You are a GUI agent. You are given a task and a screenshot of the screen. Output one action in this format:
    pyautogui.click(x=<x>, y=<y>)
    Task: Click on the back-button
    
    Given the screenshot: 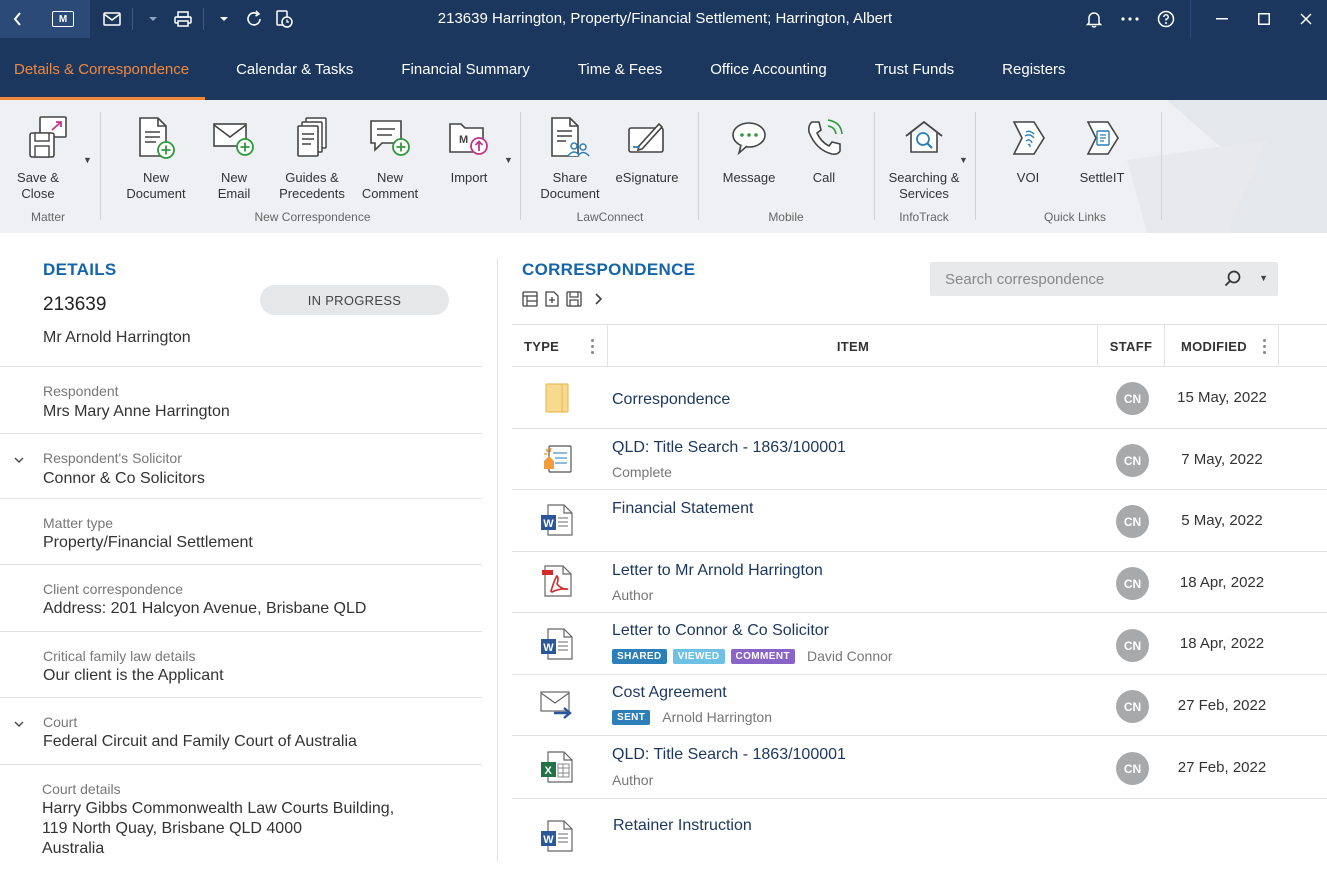 What is the action you would take?
    pyautogui.click(x=18, y=19)
    